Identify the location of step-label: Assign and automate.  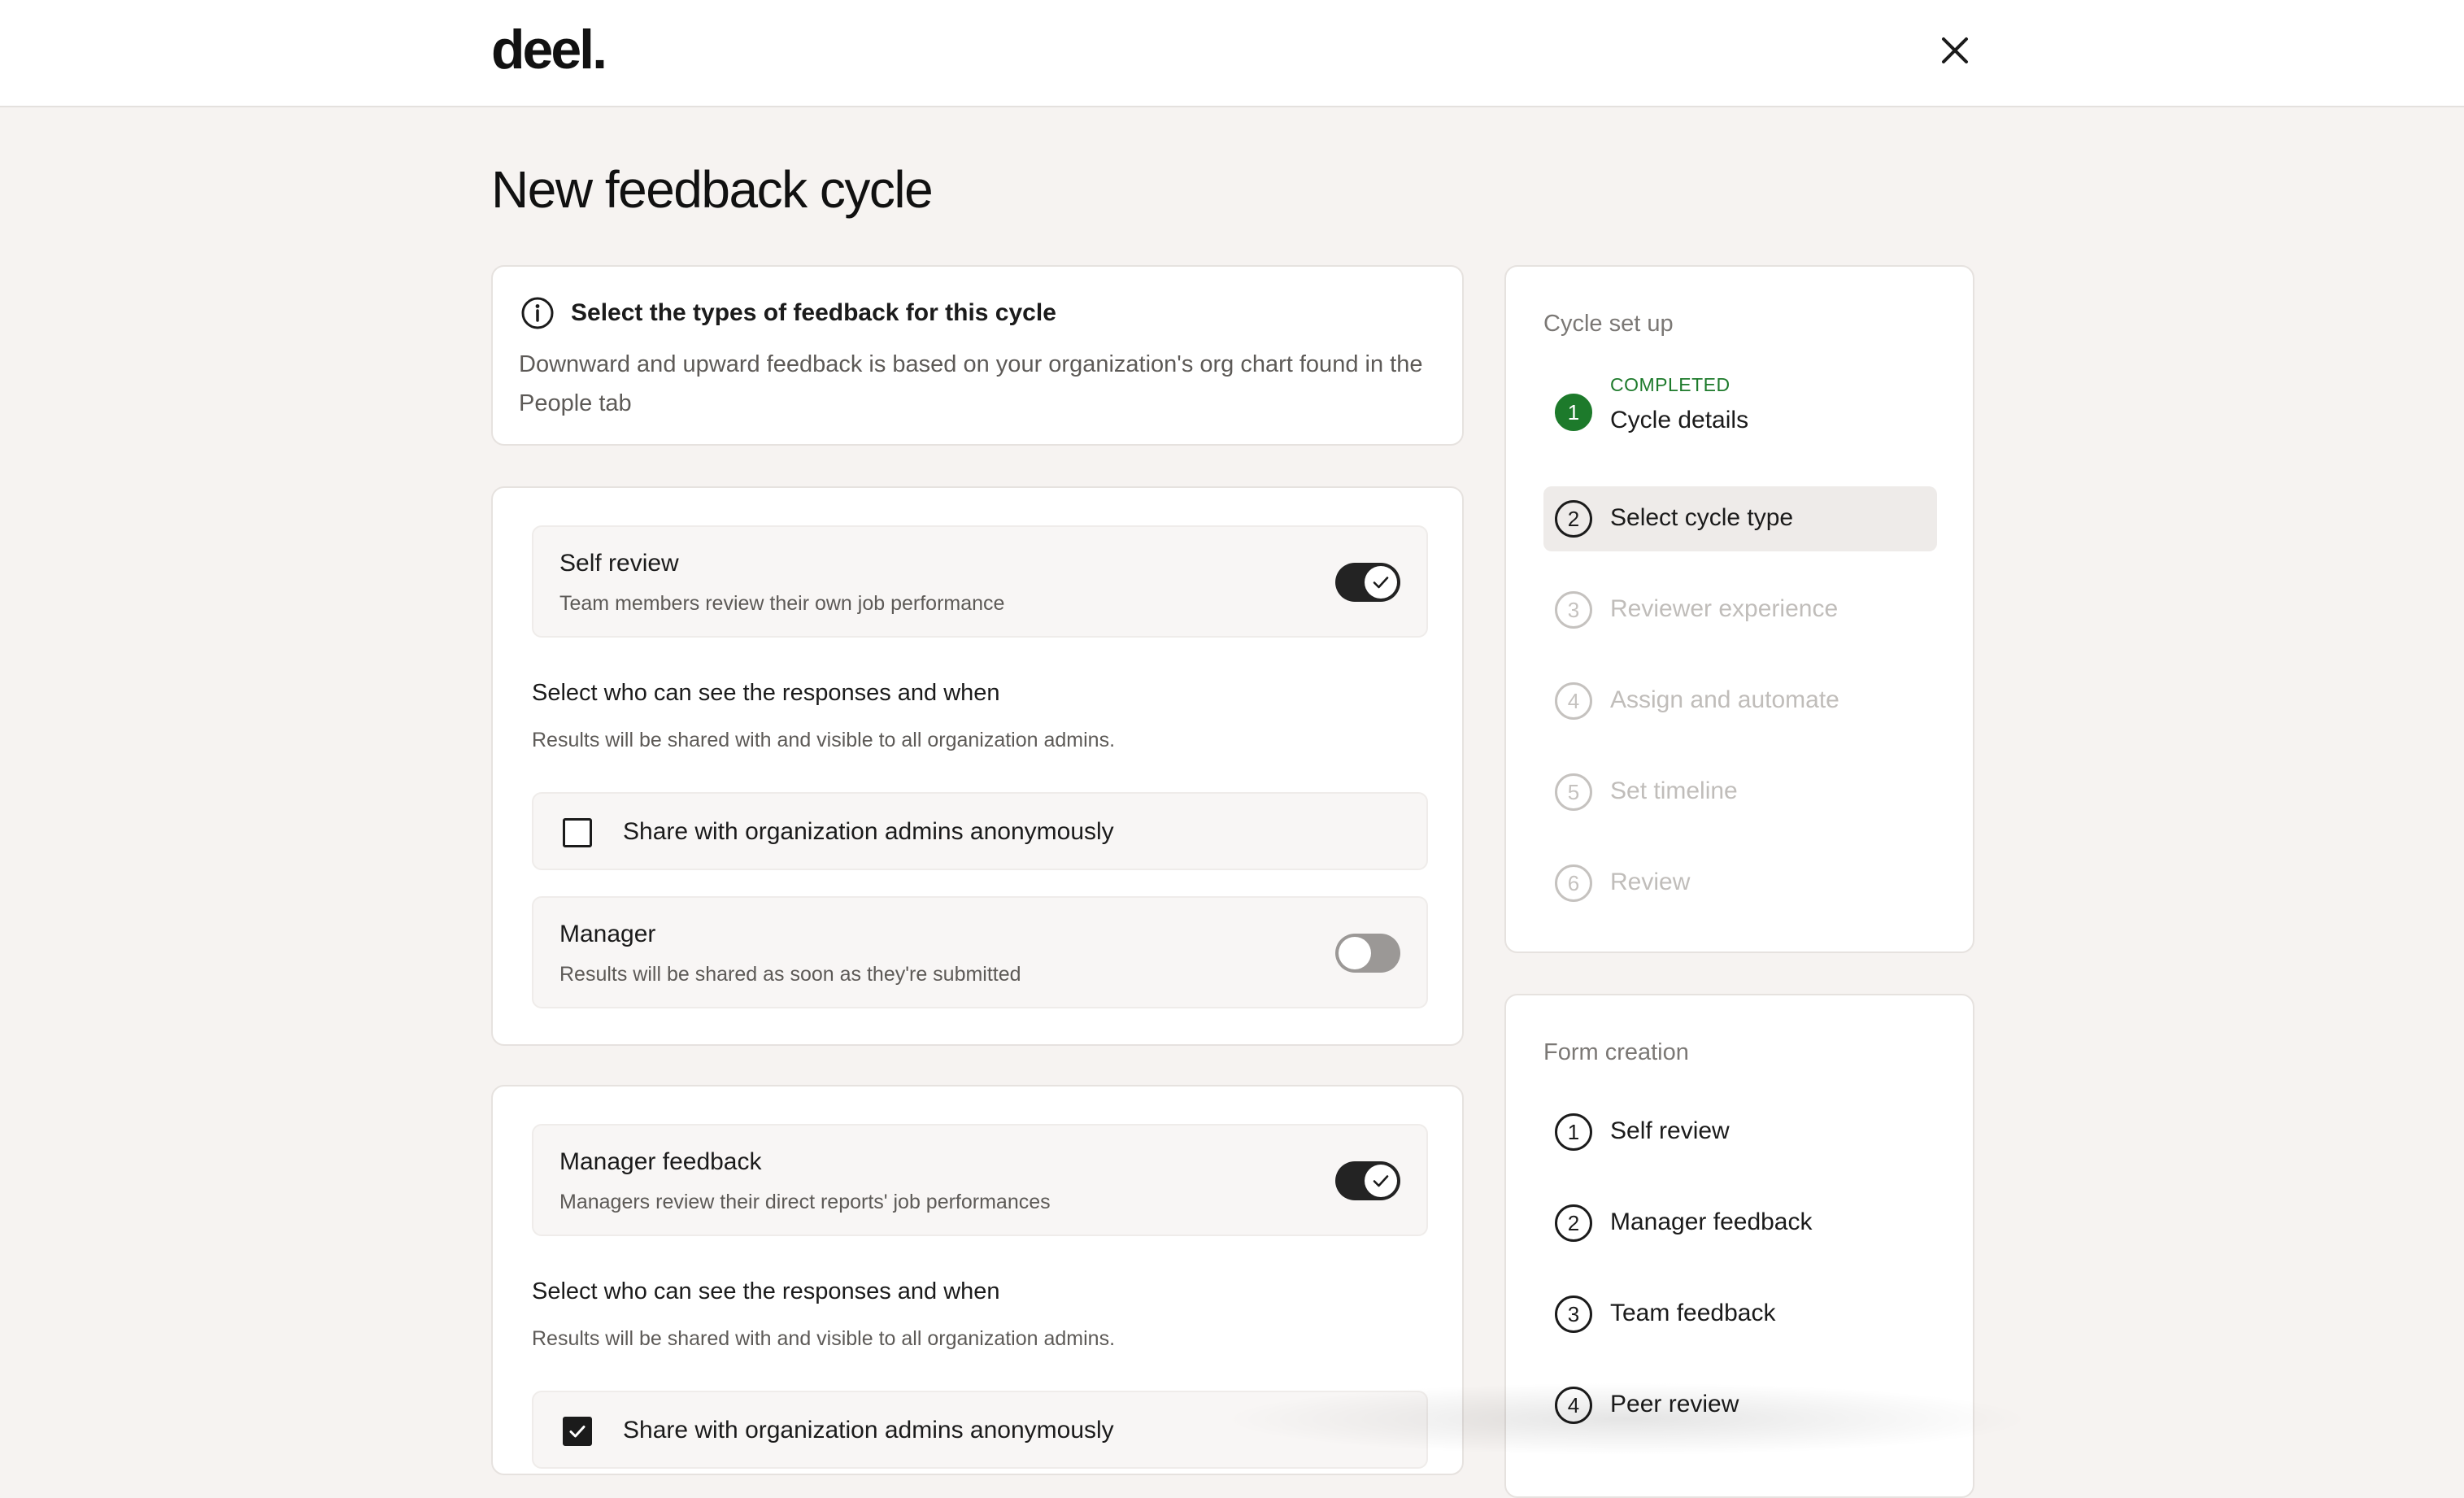
(1724, 700).